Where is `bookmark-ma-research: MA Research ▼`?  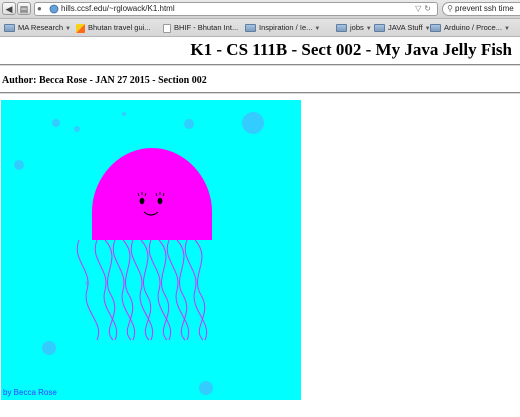 bookmark-ma-research: MA Research ▼ is located at coordinates (37, 27).